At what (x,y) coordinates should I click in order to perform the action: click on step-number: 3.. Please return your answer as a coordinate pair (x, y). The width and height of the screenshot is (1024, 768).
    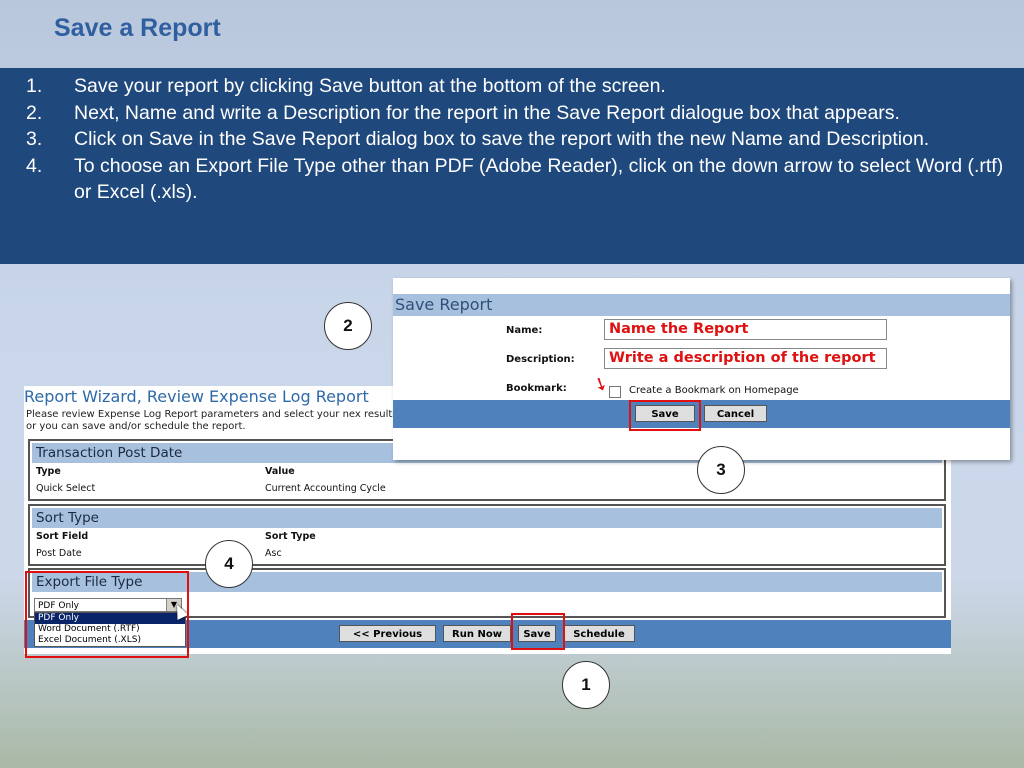
    Looking at the image, I should click on (34, 139).